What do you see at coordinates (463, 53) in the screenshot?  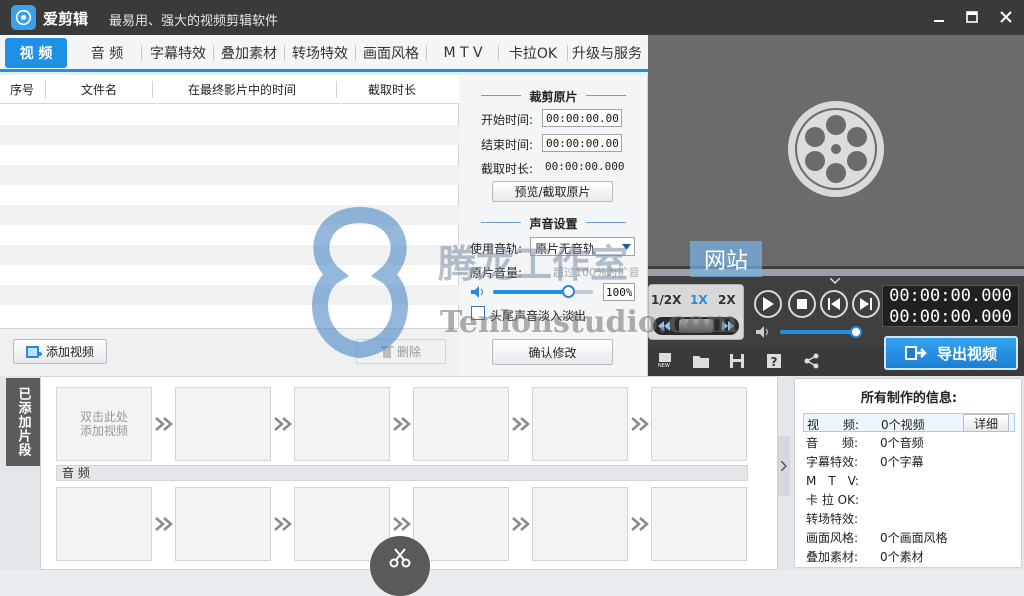 I see `tab-mtv: M T V` at bounding box center [463, 53].